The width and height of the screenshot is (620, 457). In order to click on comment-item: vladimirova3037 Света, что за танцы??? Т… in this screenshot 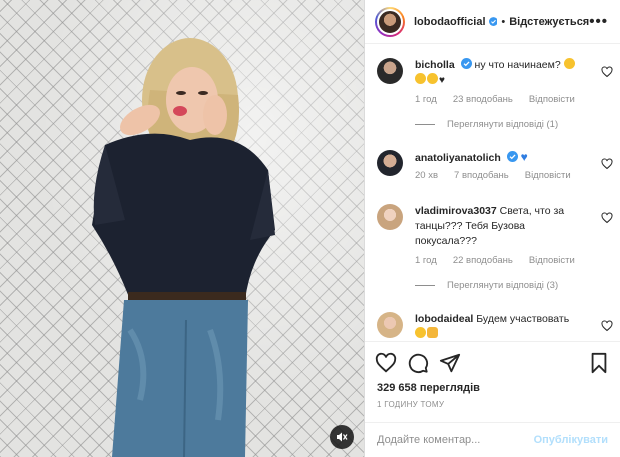, I will do `click(495, 247)`.